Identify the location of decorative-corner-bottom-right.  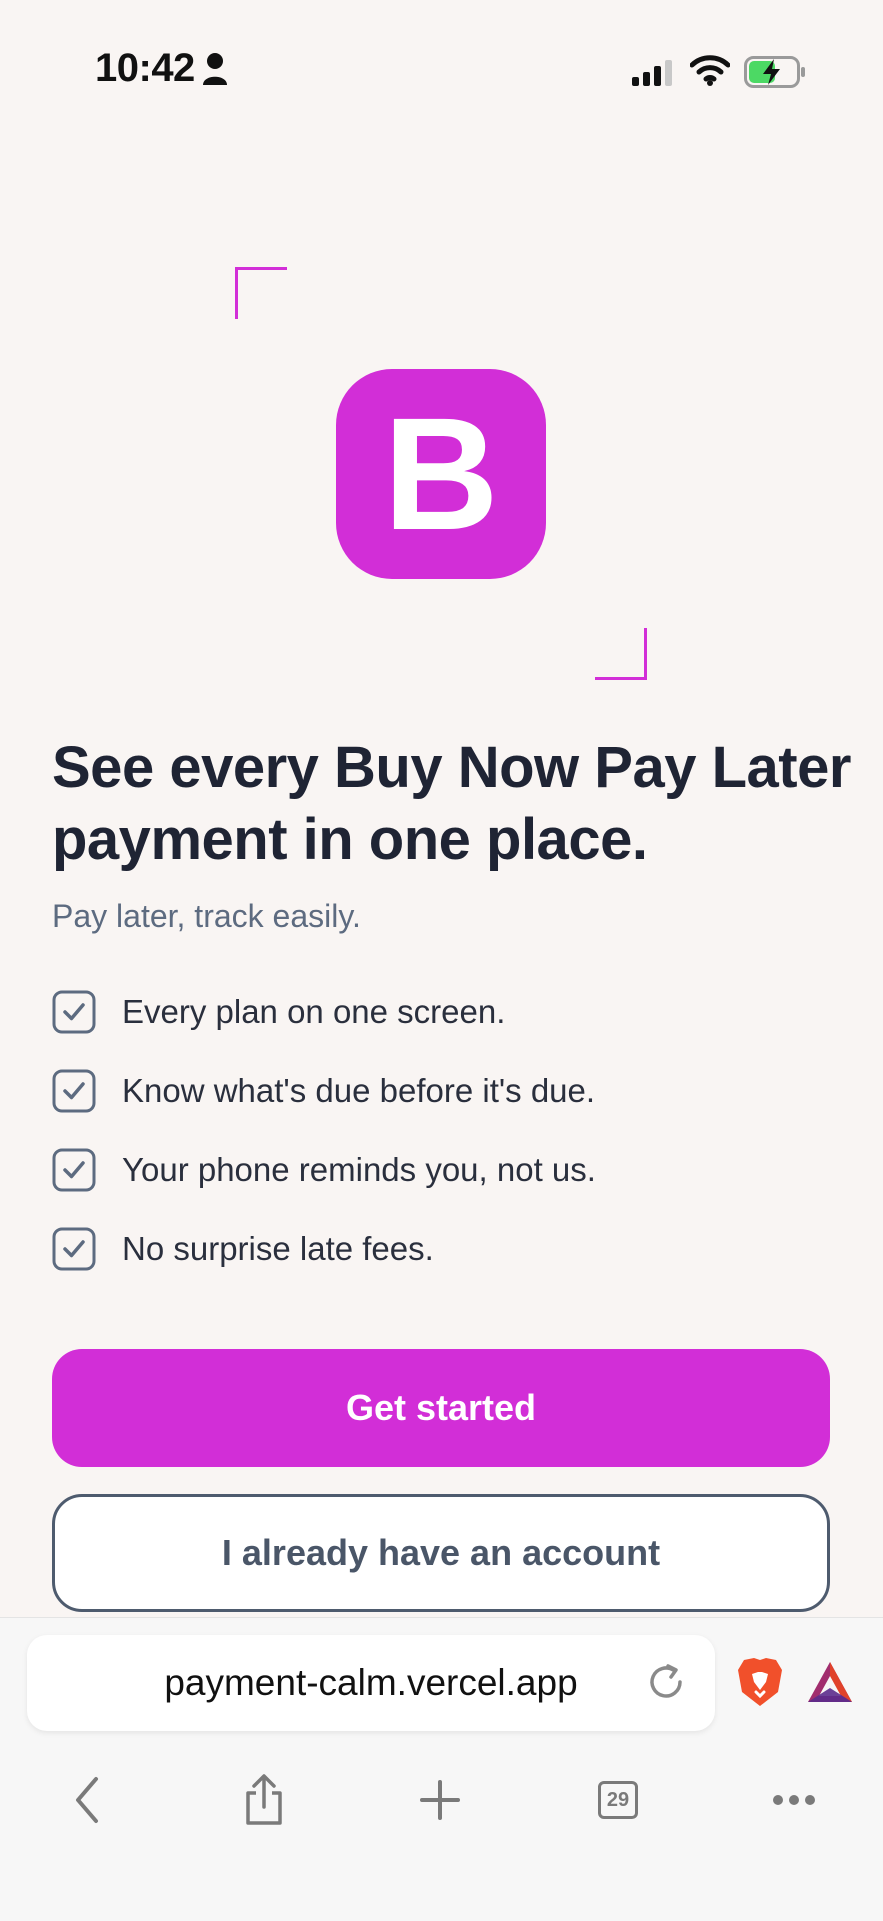
(621, 654).